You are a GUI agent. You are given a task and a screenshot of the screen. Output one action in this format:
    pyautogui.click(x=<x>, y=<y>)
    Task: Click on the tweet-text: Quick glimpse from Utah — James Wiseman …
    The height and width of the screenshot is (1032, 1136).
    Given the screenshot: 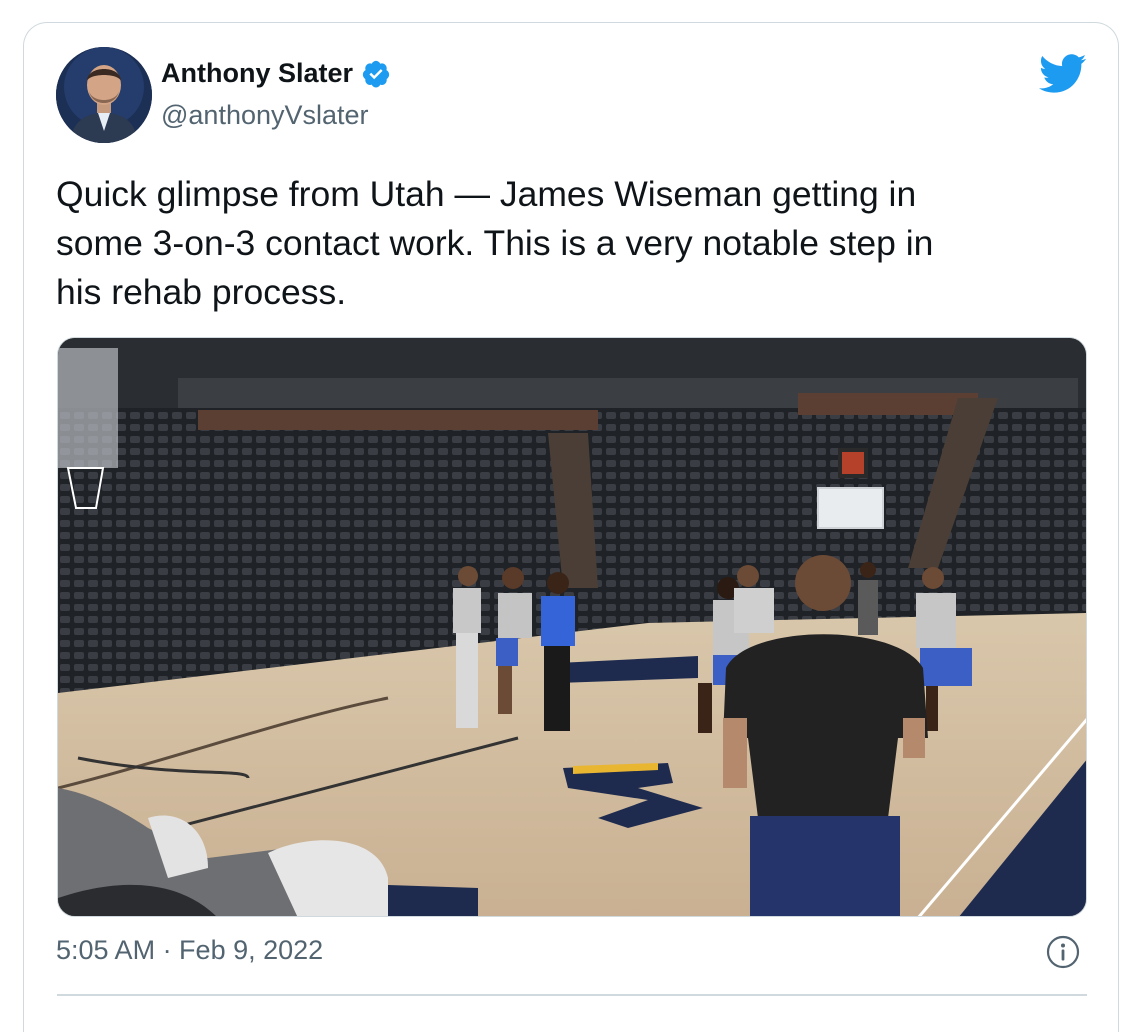 What is the action you would take?
    pyautogui.click(x=495, y=243)
    